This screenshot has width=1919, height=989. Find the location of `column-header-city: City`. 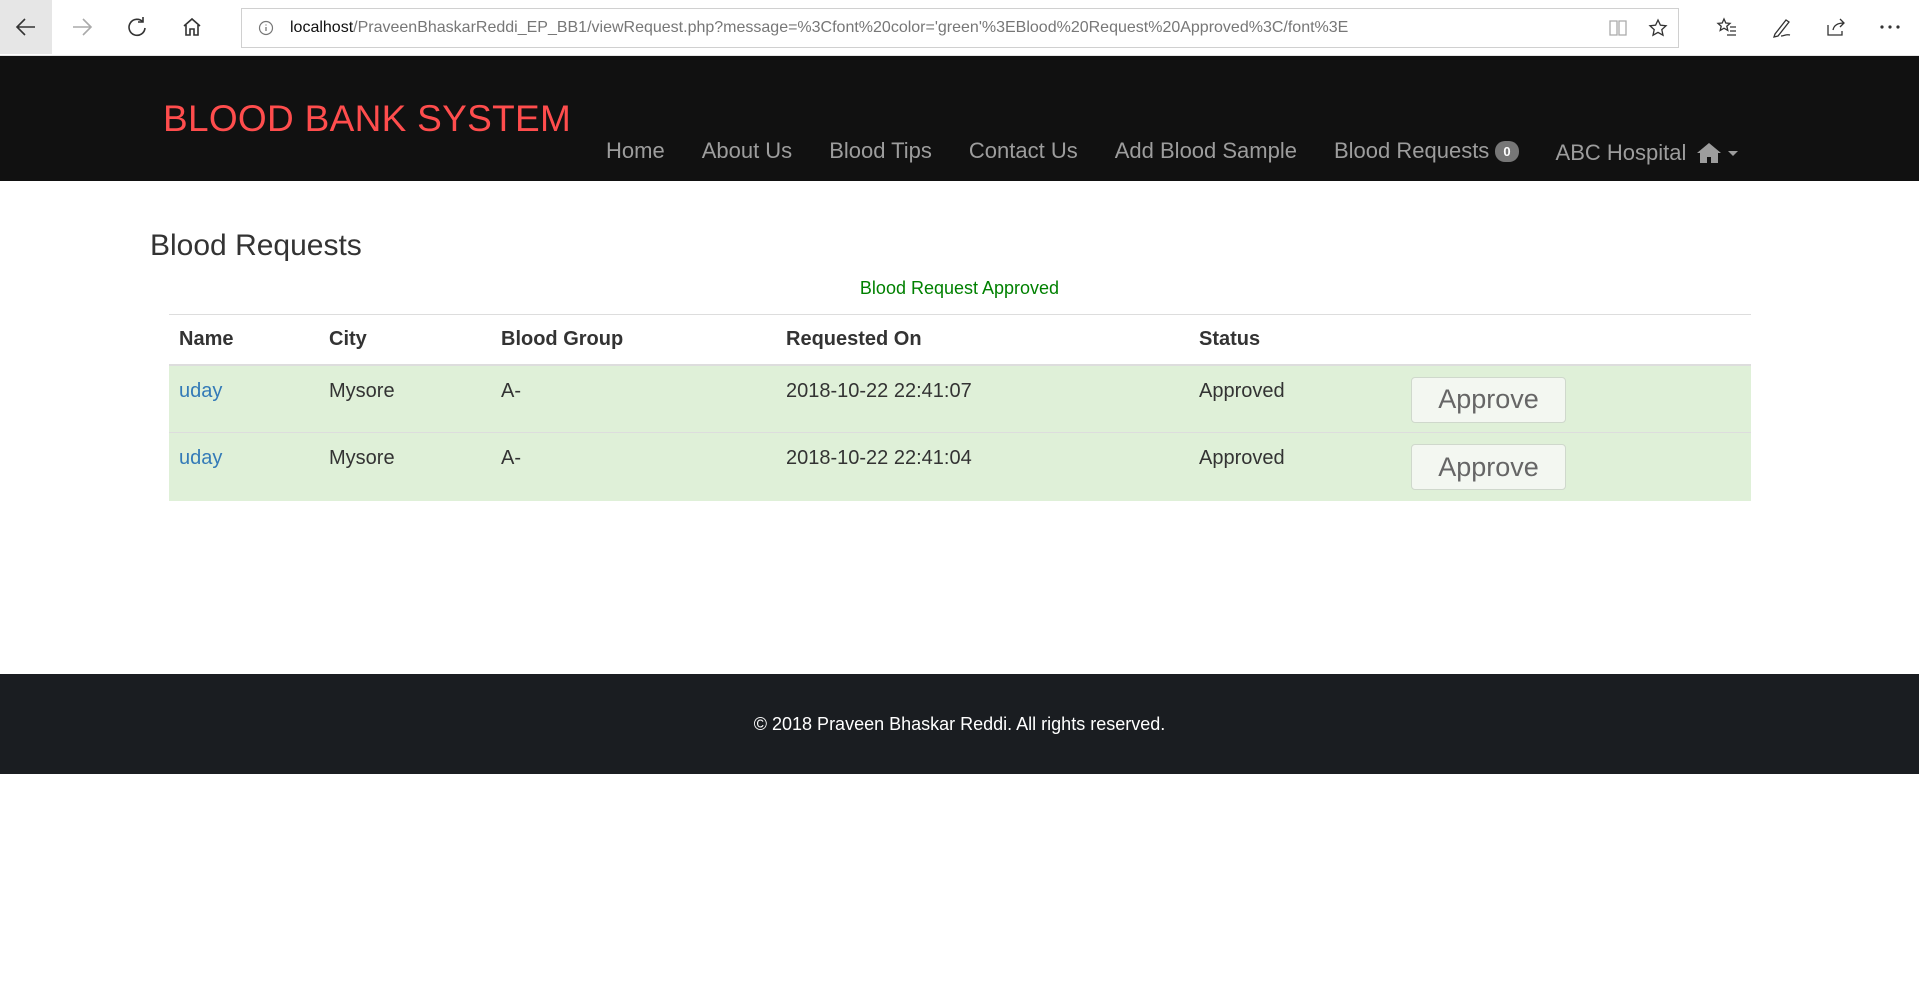

column-header-city: City is located at coordinates (405, 340).